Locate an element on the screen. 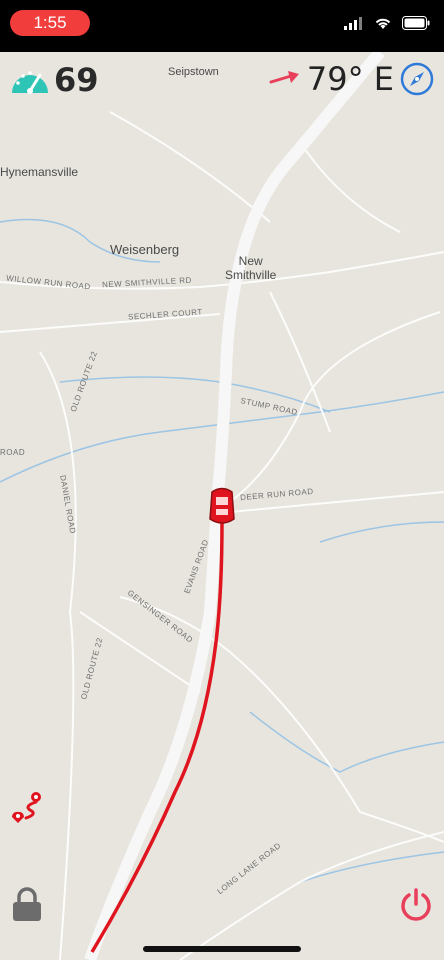  compass-icon is located at coordinates (417, 79).